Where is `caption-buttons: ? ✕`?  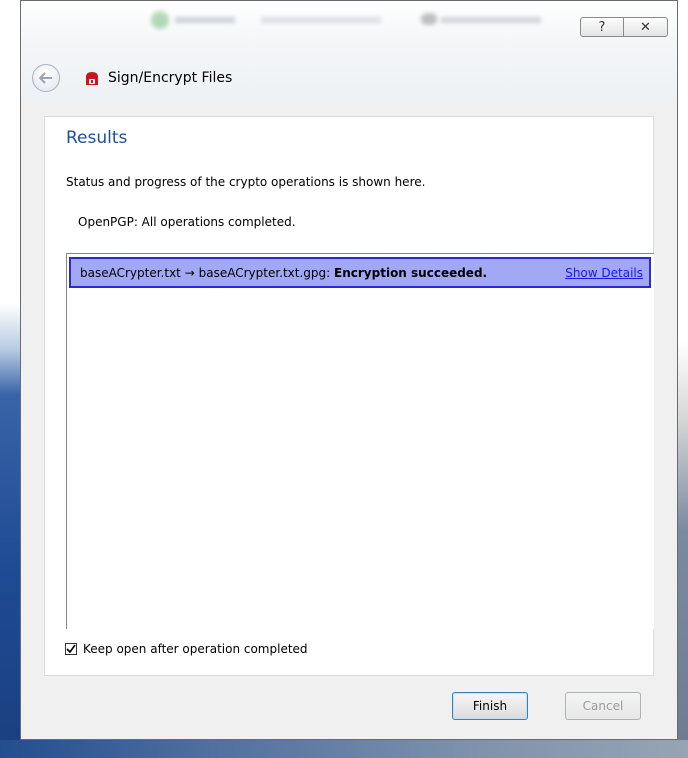 caption-buttons: ? ✕ is located at coordinates (624, 27).